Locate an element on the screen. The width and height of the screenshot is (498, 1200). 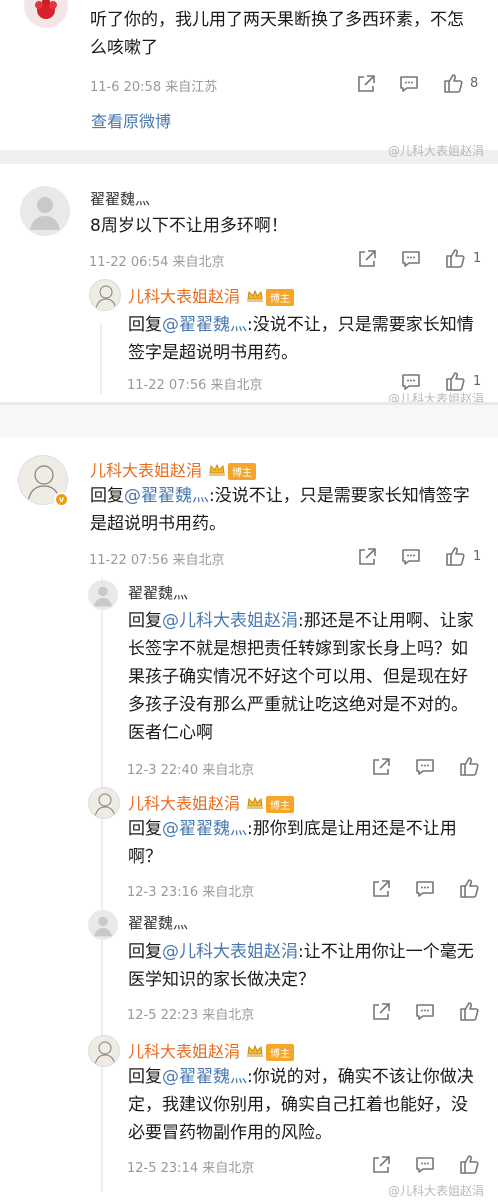
comment-text: 8周岁以下不让用多环啊！ is located at coordinates (189, 226).